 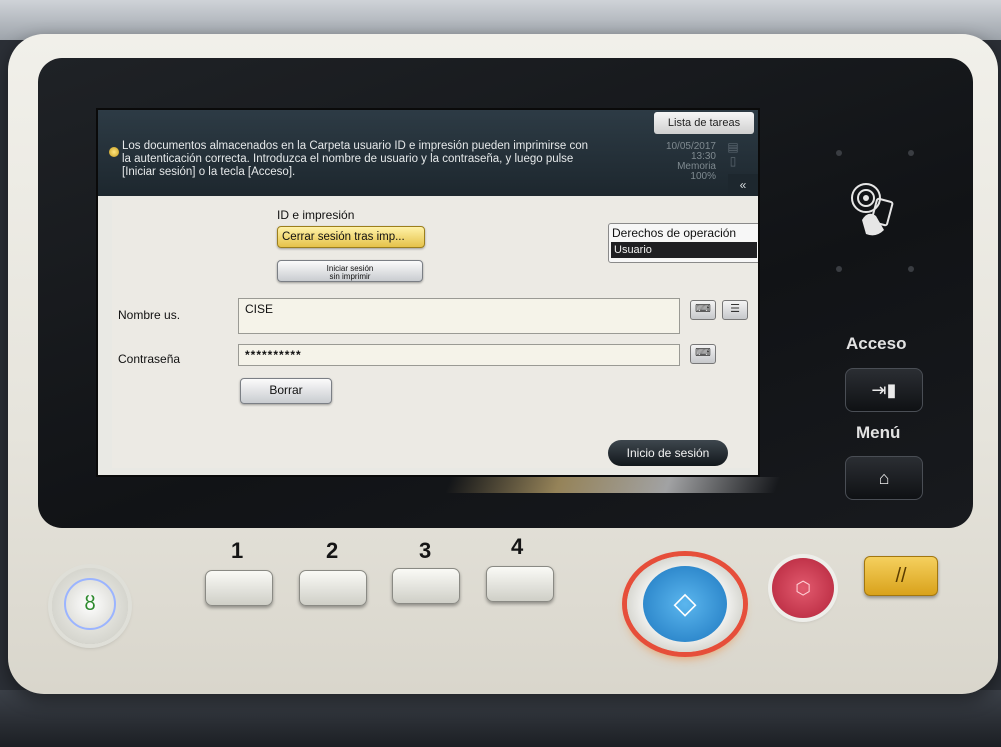 I want to click on login-without-print-line2: sin imprimir, so click(x=350, y=276).